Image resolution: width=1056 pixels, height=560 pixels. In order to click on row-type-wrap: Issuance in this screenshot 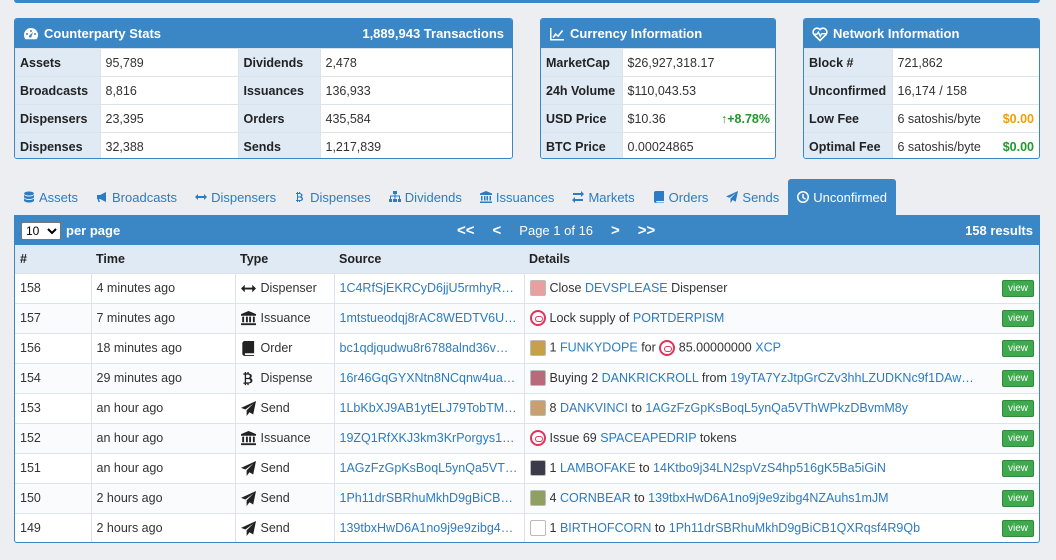, I will do `click(284, 318)`.